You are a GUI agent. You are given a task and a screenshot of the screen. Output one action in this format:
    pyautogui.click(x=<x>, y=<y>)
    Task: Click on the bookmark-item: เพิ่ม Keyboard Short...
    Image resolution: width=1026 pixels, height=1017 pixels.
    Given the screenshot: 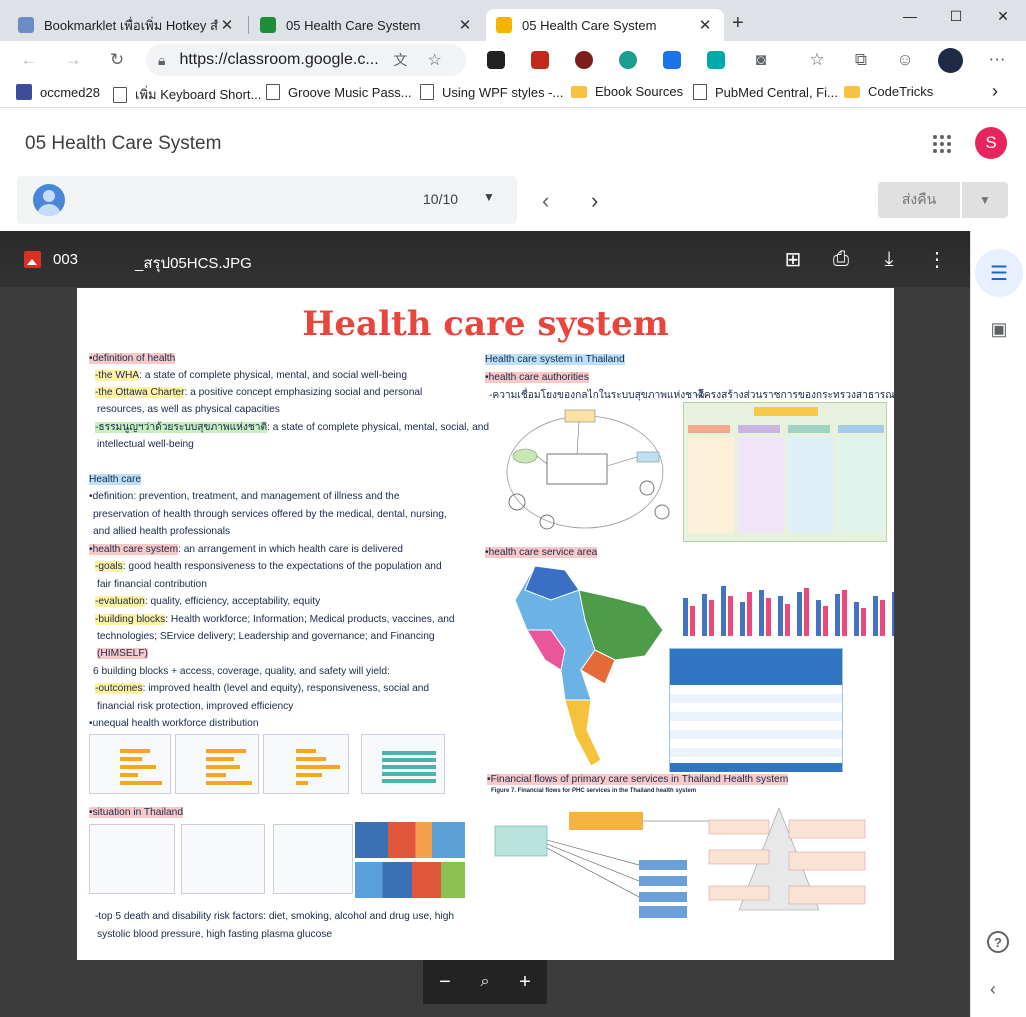 What is the action you would take?
    pyautogui.click(x=187, y=94)
    